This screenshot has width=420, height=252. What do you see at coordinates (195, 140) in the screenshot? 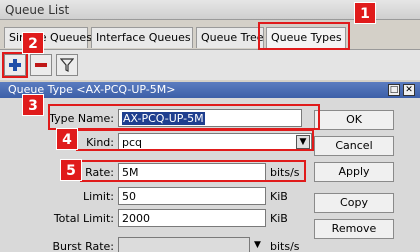
I see `highlight-kind` at bounding box center [195, 140].